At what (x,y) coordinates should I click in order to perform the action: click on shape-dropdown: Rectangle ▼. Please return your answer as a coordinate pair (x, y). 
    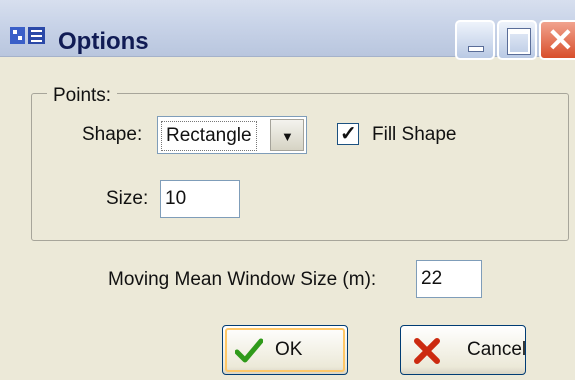
    Looking at the image, I should click on (232, 135).